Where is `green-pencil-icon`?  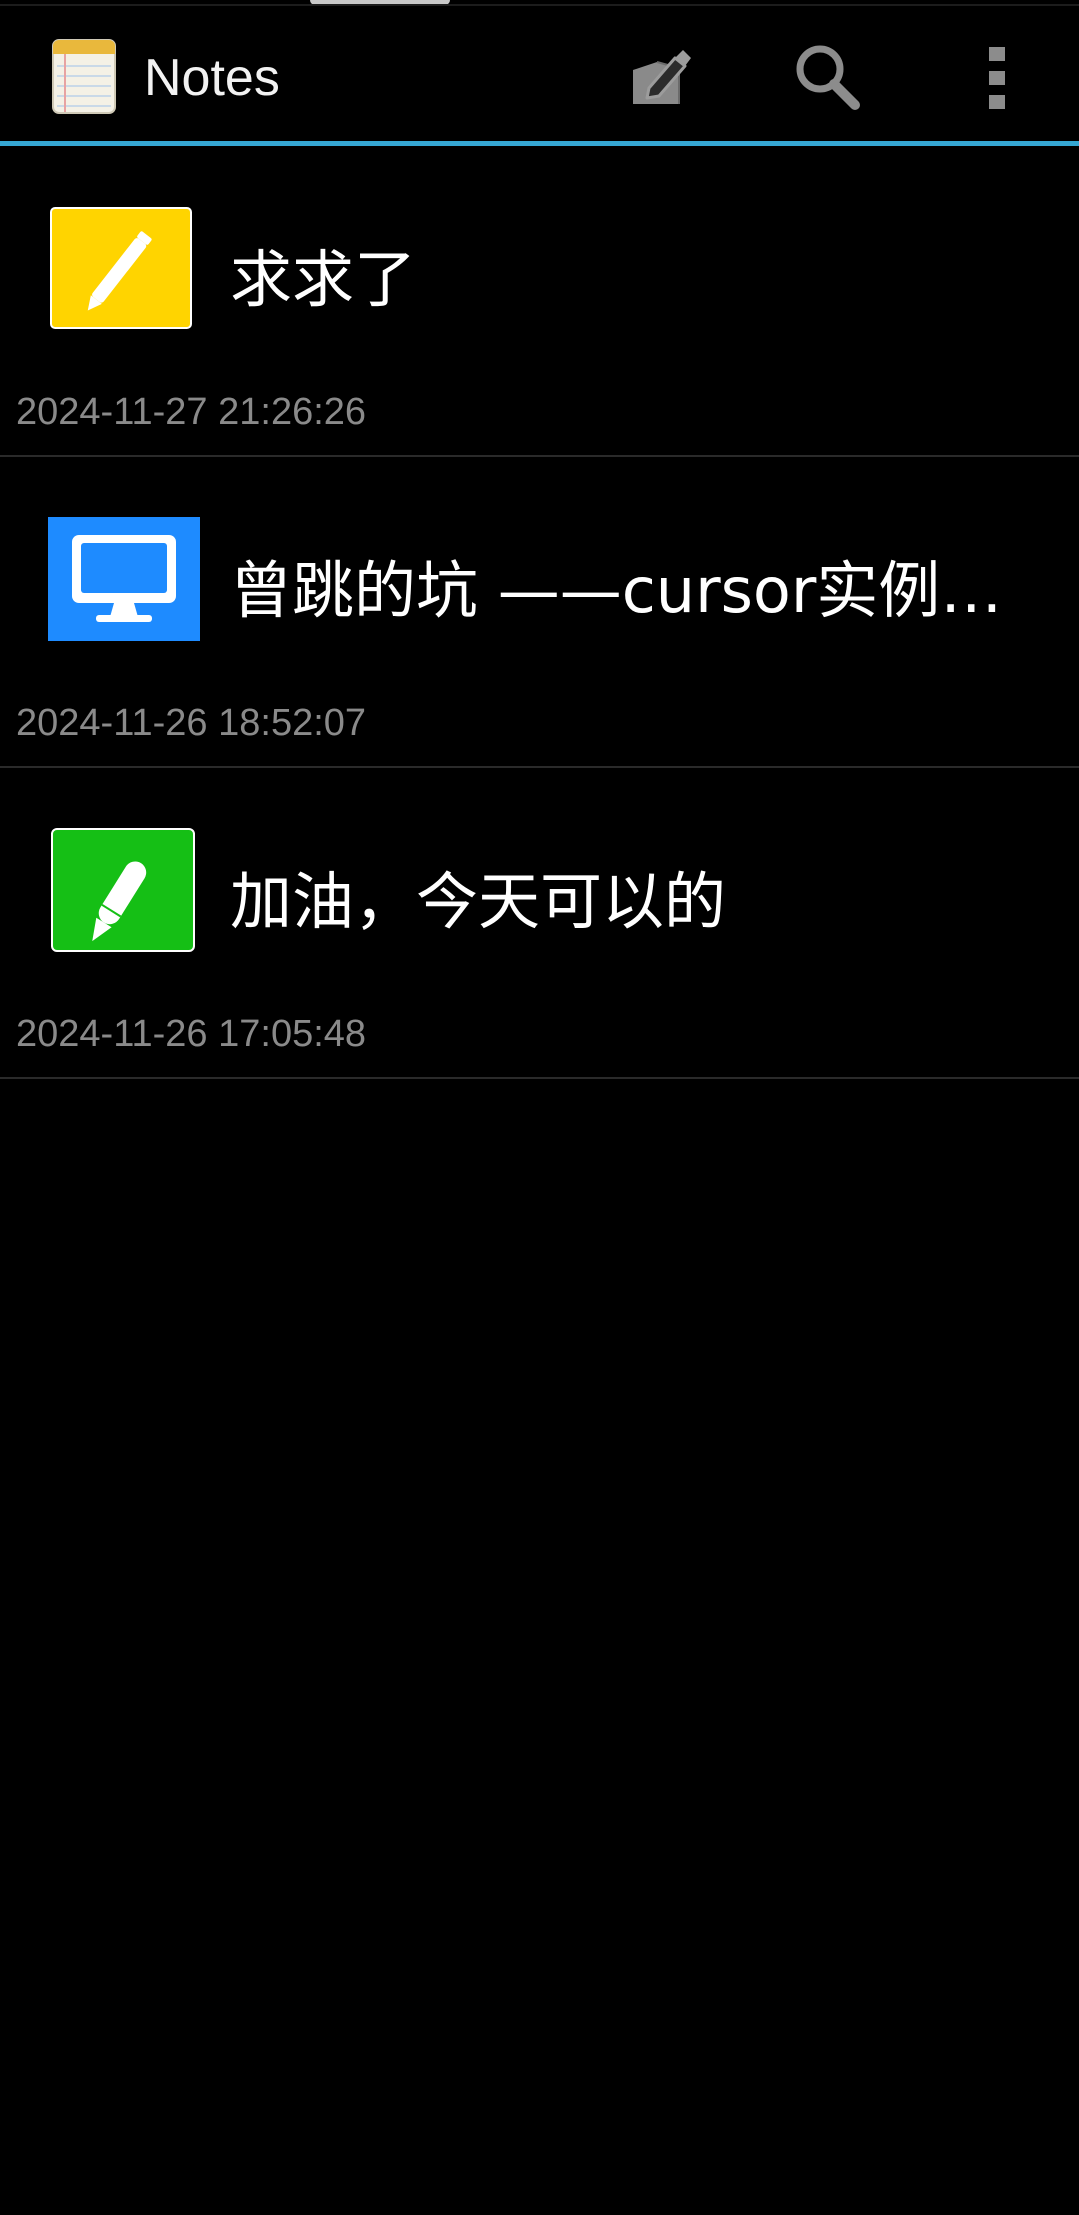
green-pencil-icon is located at coordinates (123, 890).